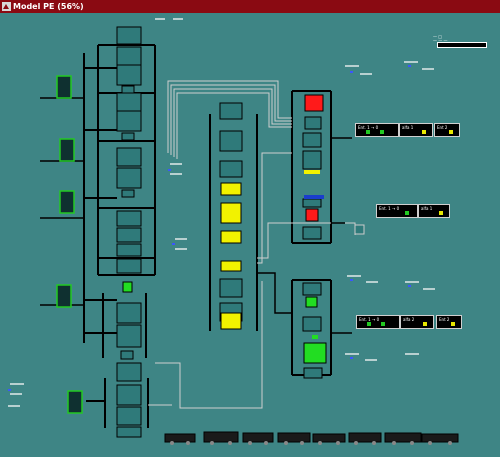 The width and height of the screenshot is (500, 457). Describe the element at coordinates (6, 6) in the screenshot. I see `app-icon` at that location.